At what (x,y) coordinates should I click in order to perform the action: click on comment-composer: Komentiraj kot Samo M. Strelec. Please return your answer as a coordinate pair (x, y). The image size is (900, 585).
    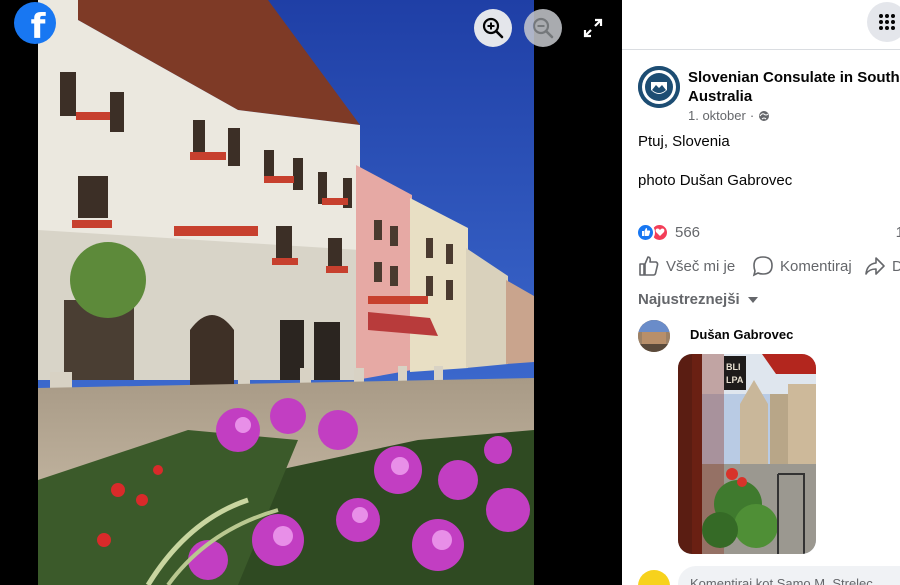
    Looking at the image, I should click on (769, 575).